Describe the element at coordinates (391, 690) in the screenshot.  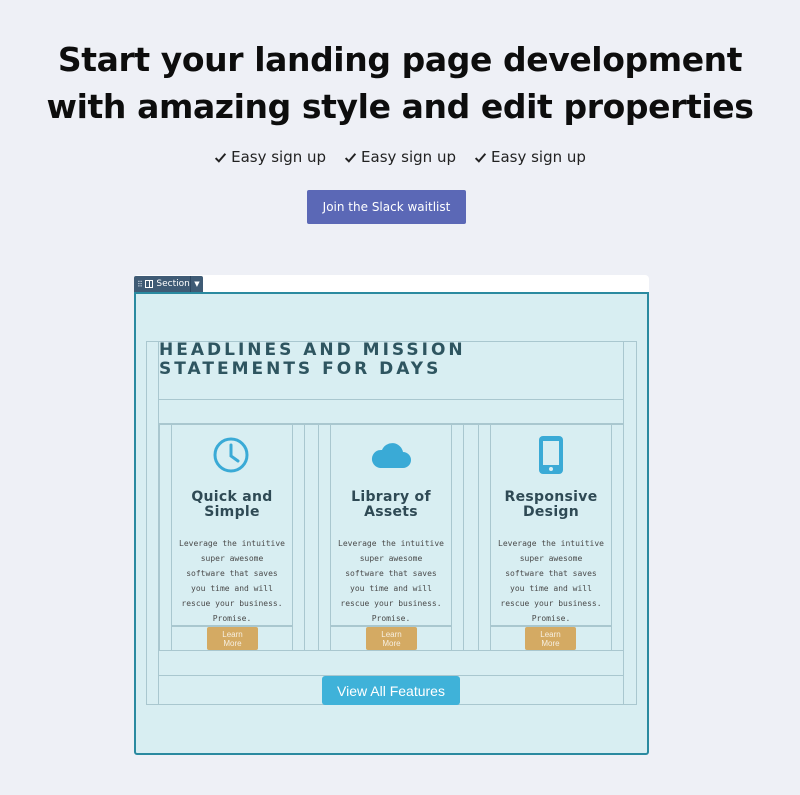
I see `view-all-features-button: View All Features` at that location.